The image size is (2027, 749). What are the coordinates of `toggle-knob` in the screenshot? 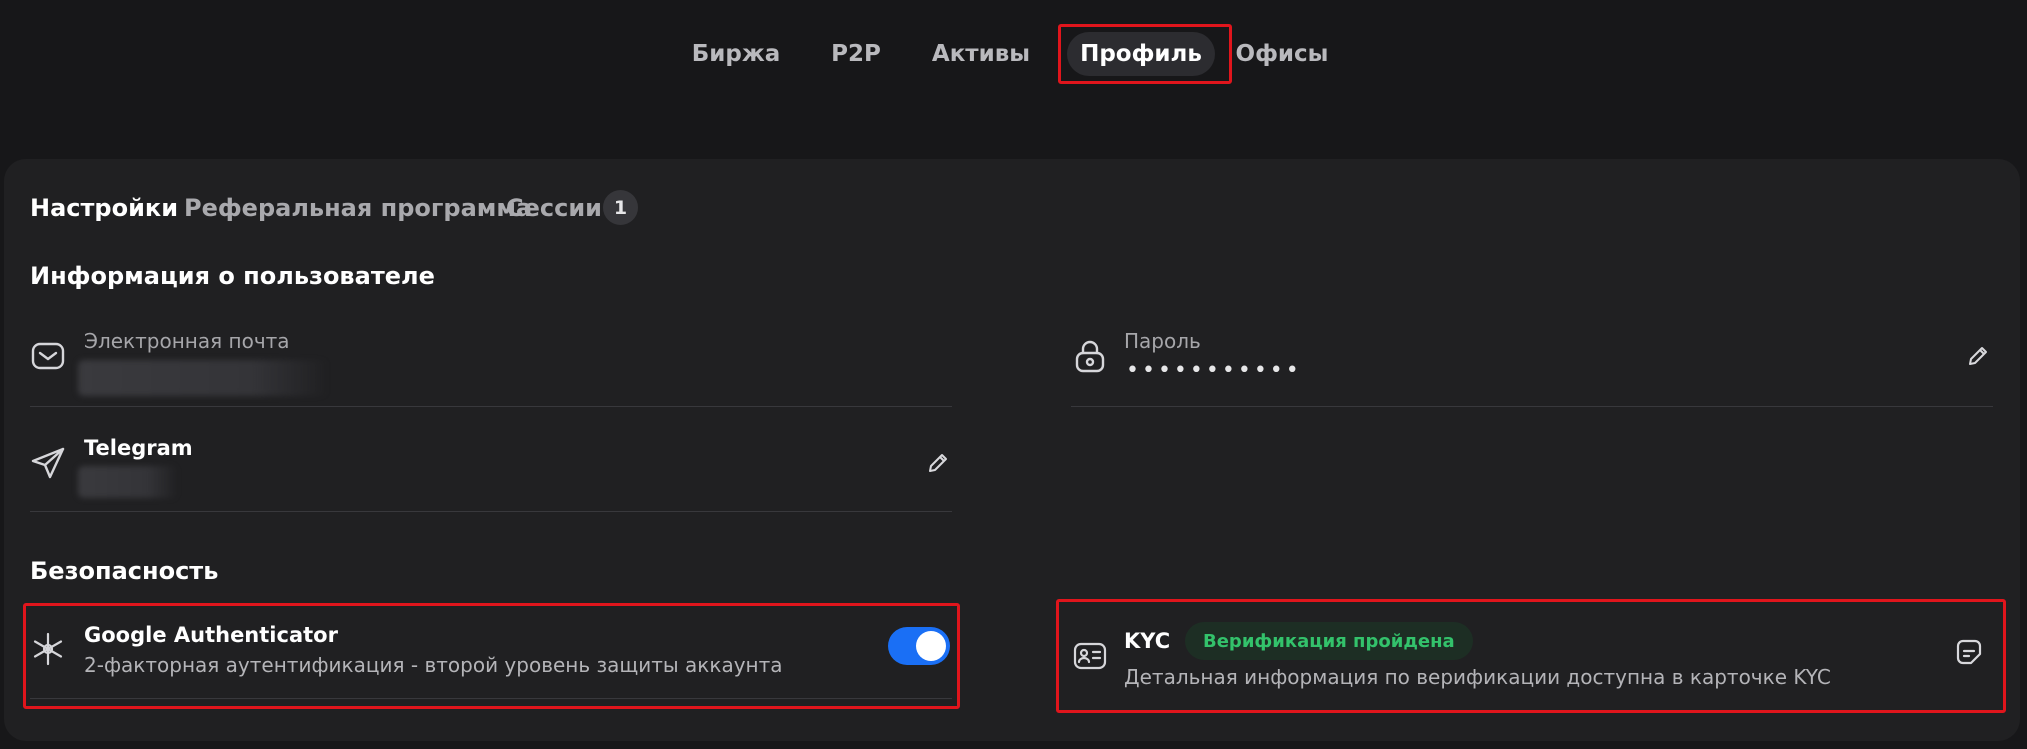 It's located at (931, 646).